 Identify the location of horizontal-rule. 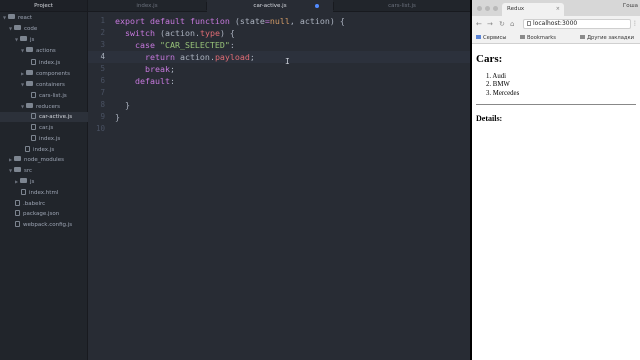
(556, 104).